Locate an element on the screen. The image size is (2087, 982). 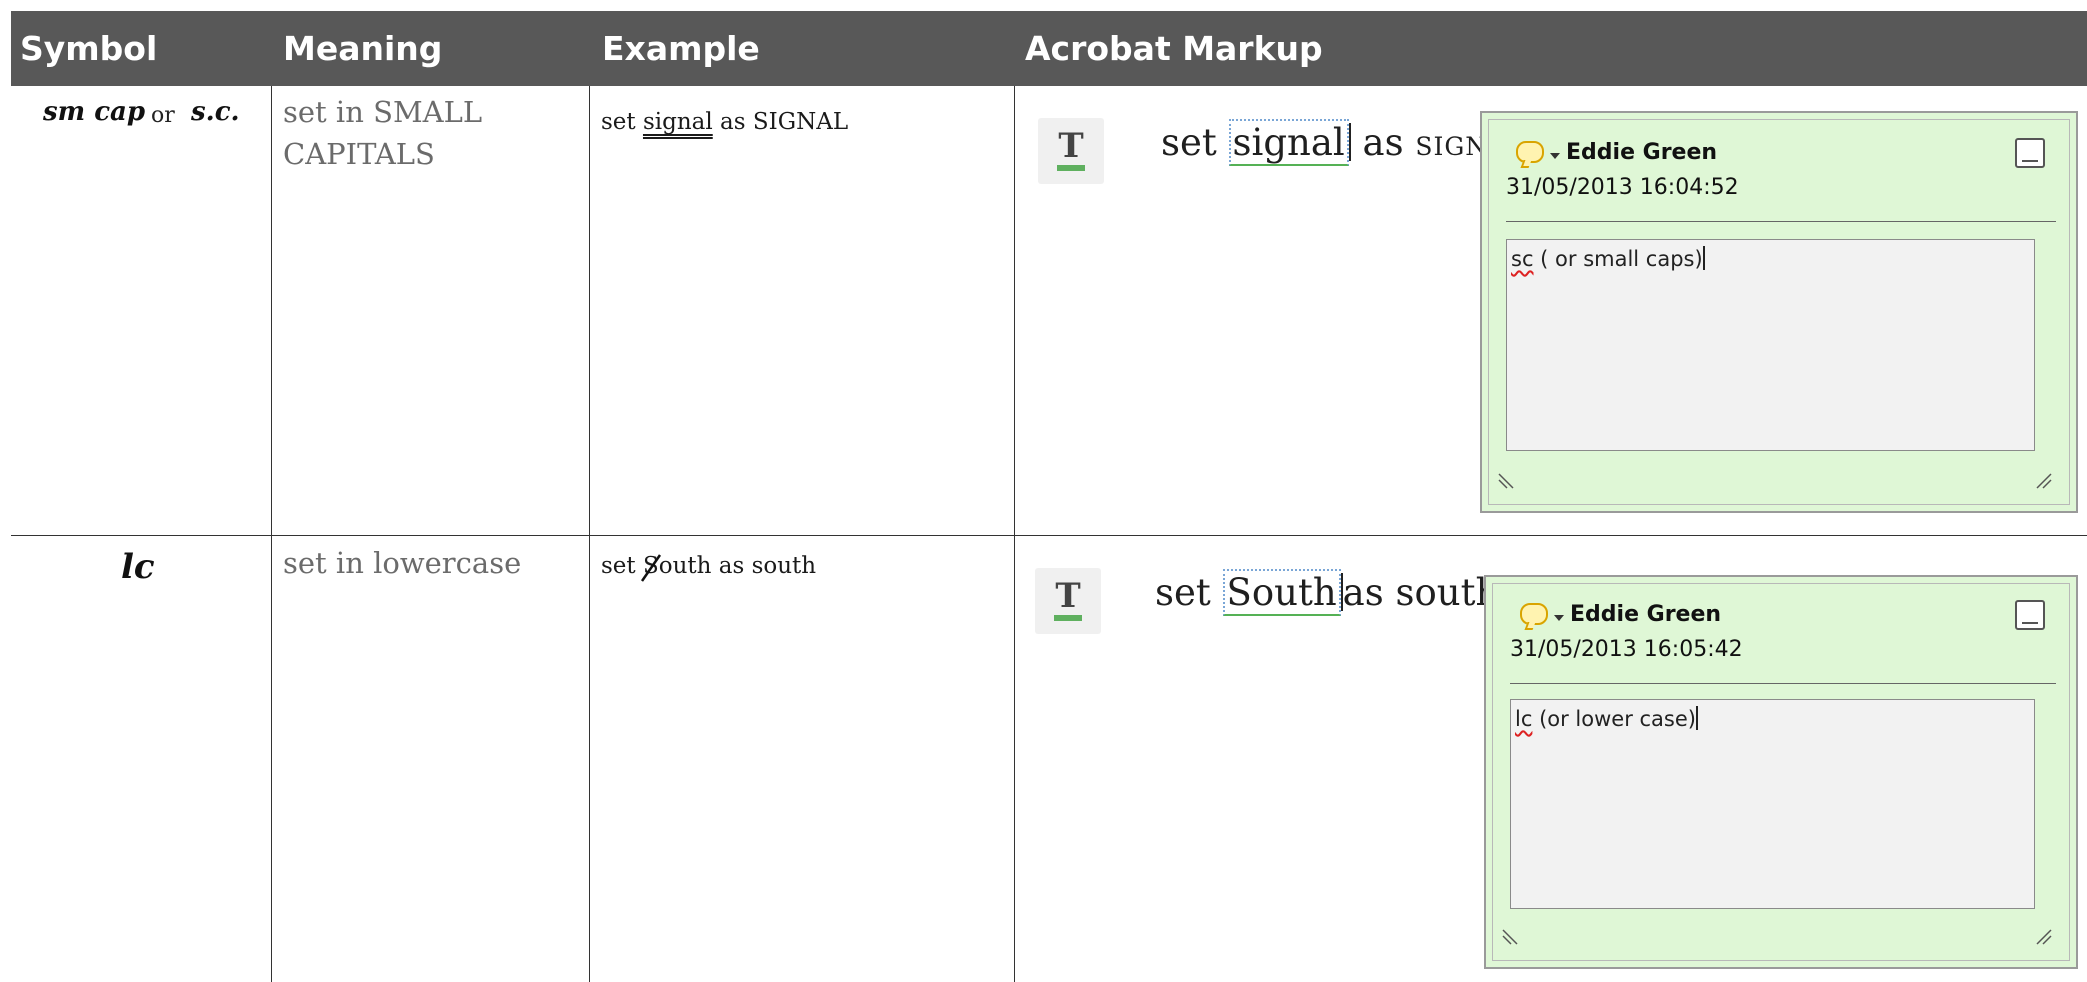
header-meaning: Meaning is located at coordinates (363, 48).